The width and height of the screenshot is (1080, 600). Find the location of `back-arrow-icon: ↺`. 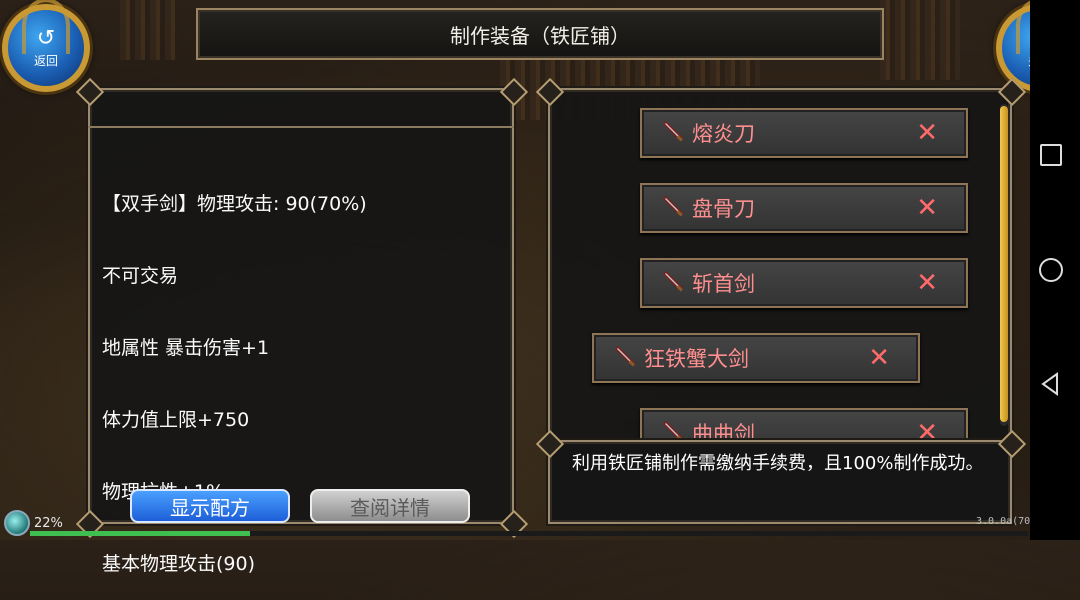

back-arrow-icon: ↺ is located at coordinates (46, 38).